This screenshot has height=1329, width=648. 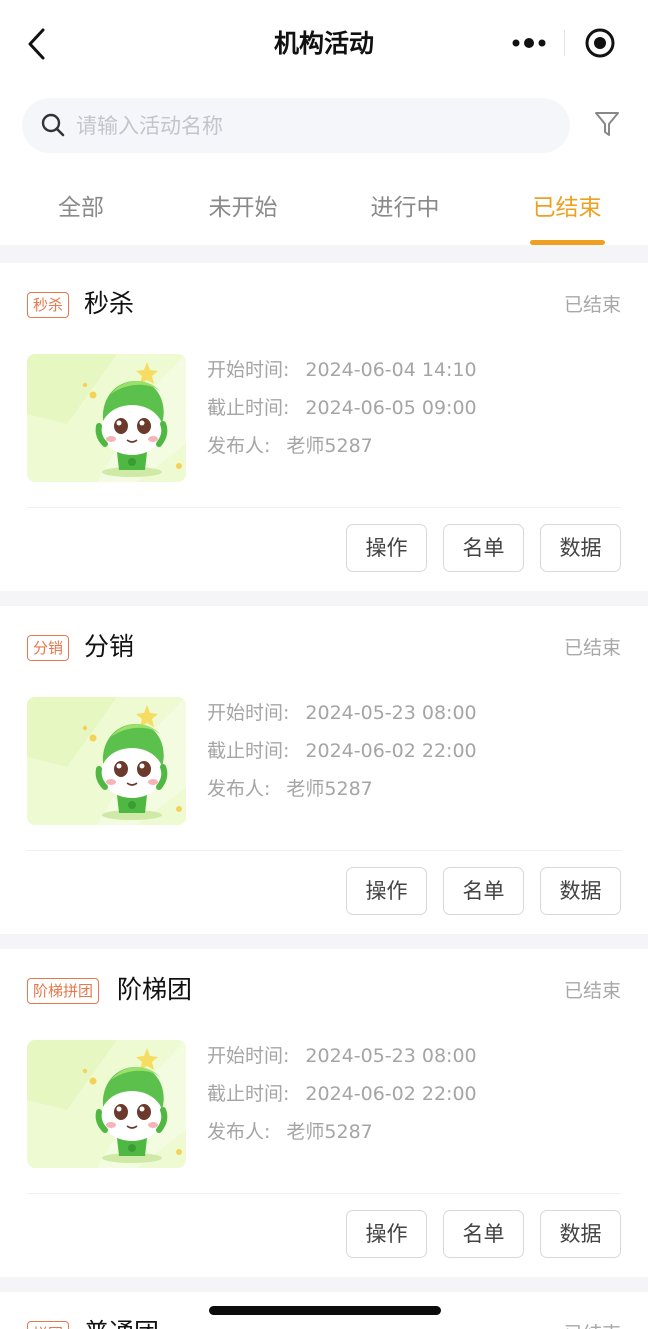 I want to click on search-icon, so click(x=53, y=125).